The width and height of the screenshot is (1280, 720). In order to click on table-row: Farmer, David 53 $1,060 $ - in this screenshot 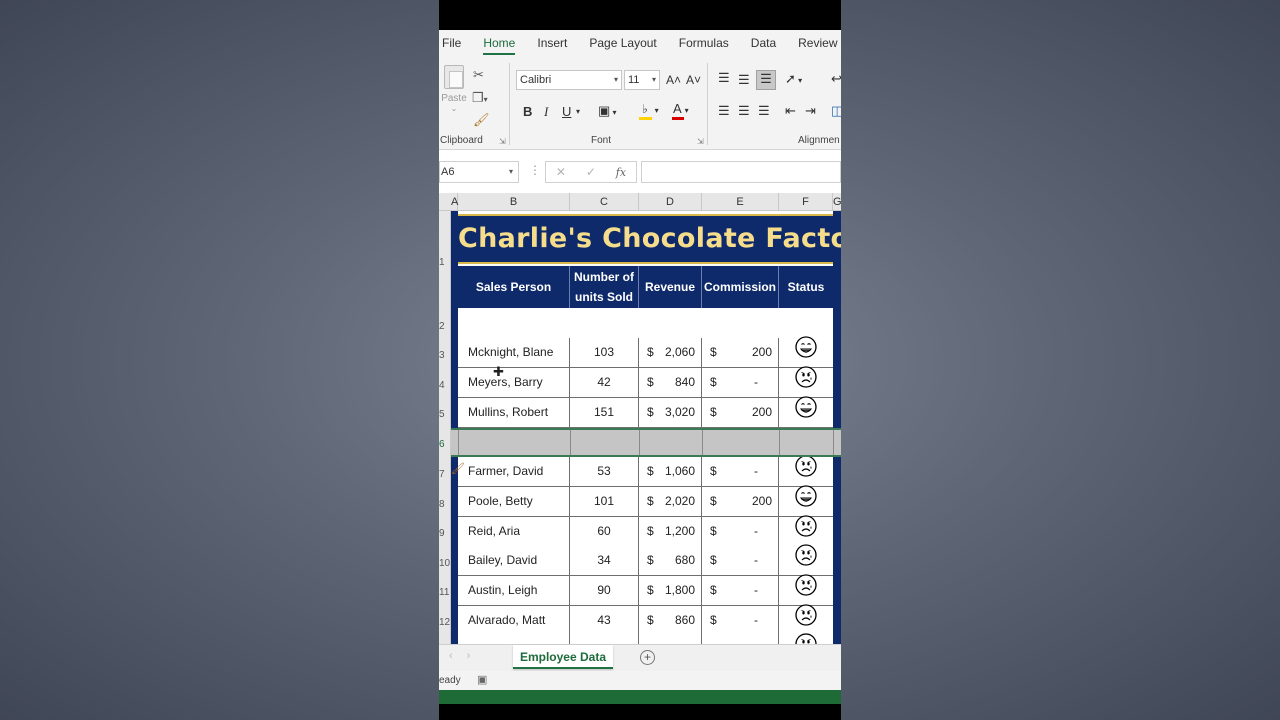, I will do `click(645, 471)`.